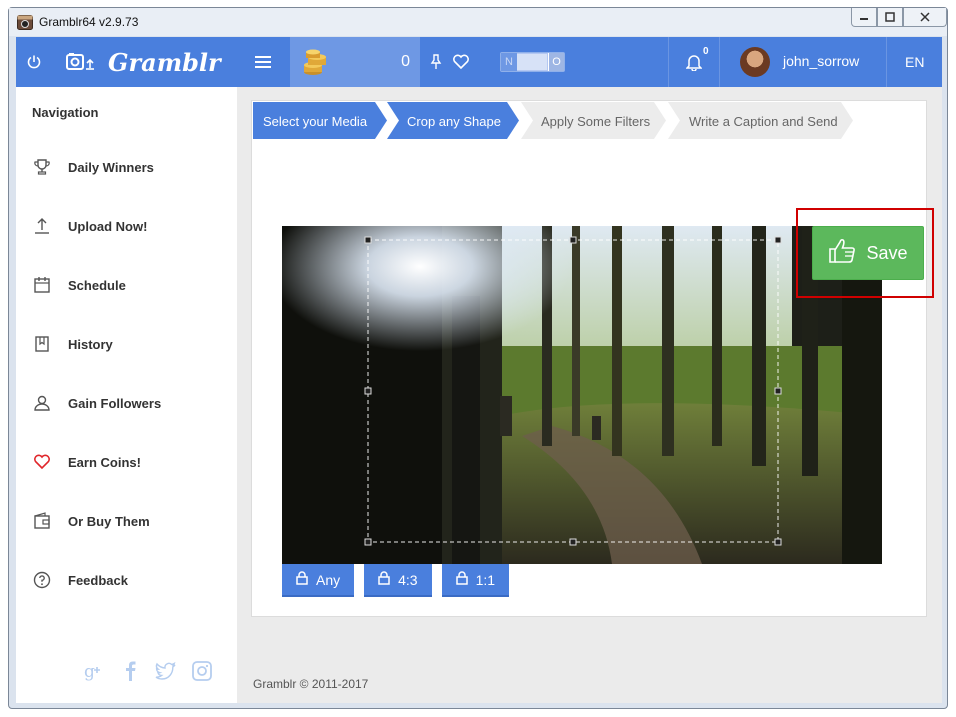 The width and height of the screenshot is (956, 717). Describe the element at coordinates (42, 285) in the screenshot. I see `calendar-icon` at that location.